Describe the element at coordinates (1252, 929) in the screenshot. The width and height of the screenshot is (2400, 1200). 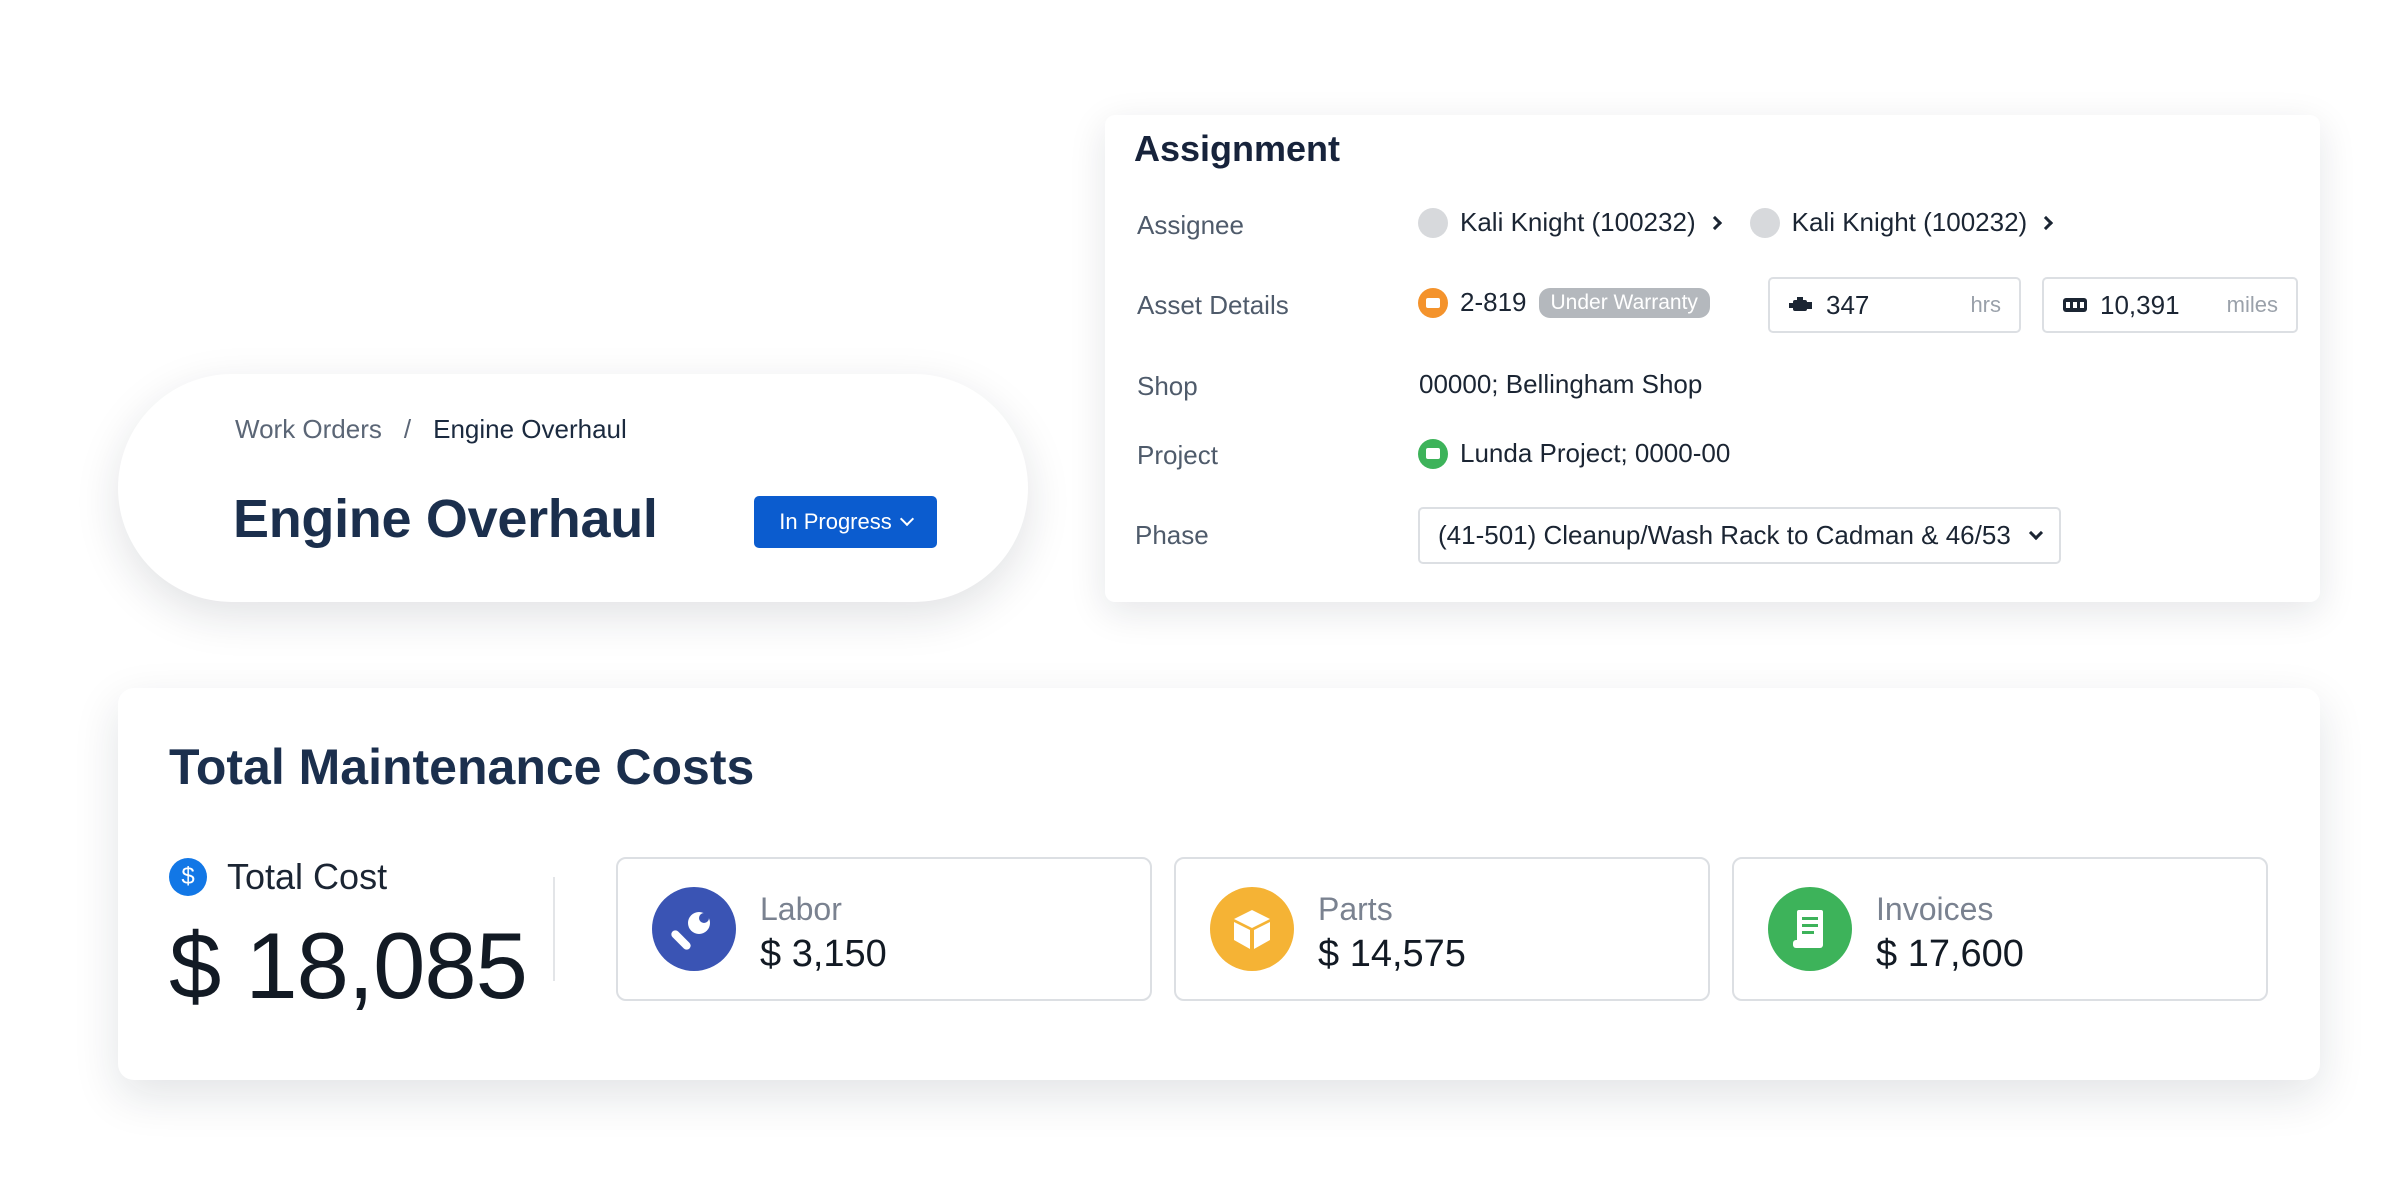
I see `box-icon` at that location.